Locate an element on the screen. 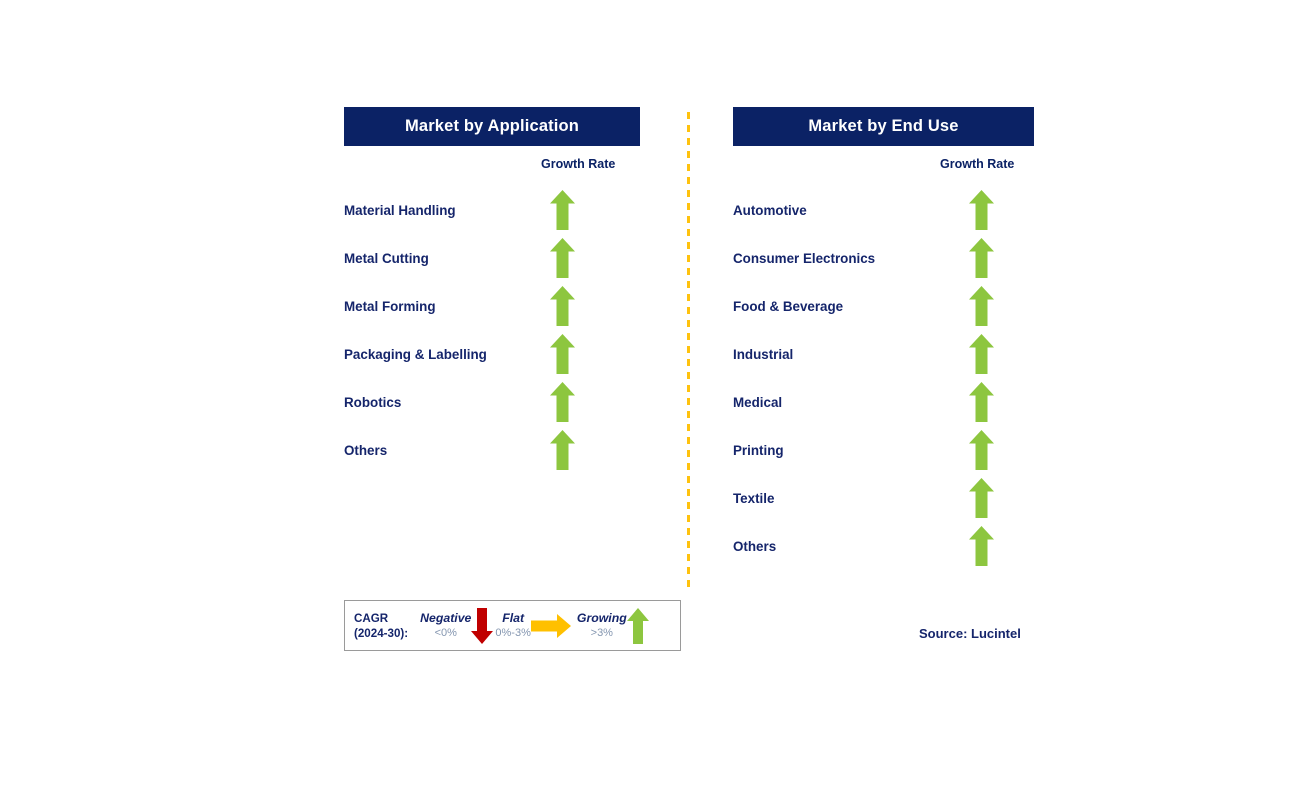  legend-value: >3% is located at coordinates (601, 632).